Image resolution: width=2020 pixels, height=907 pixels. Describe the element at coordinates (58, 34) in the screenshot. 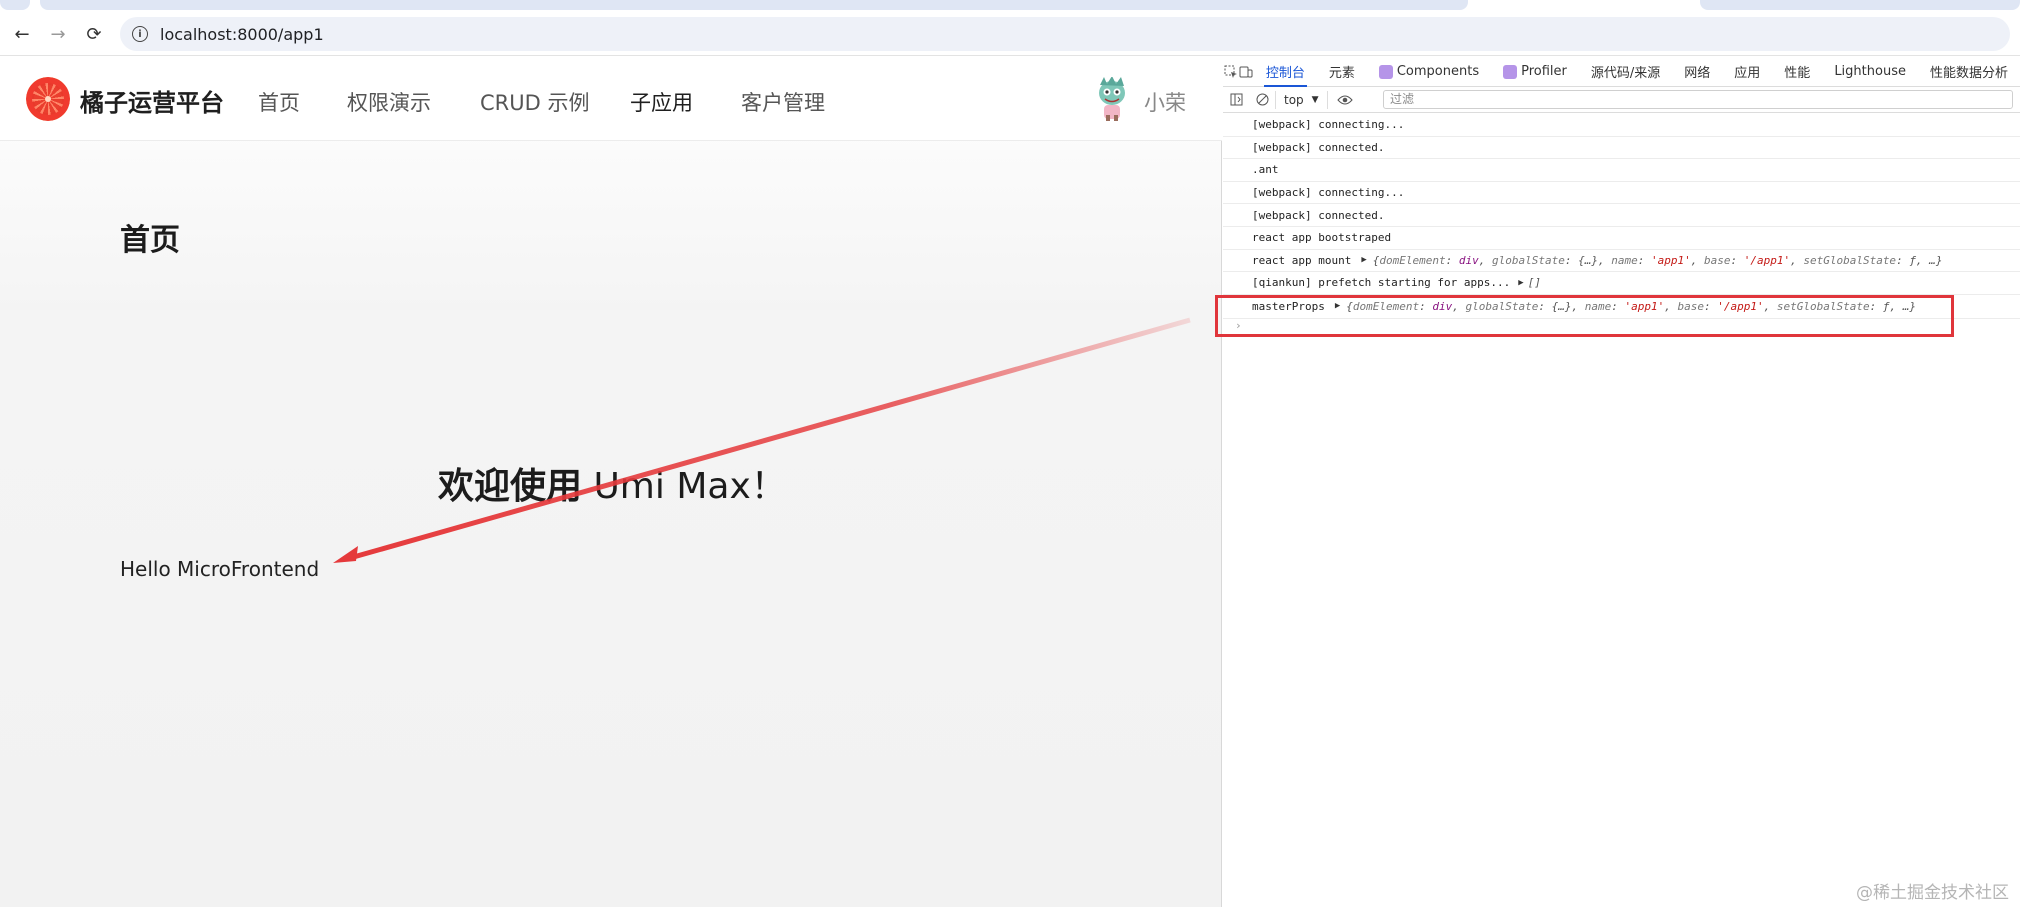

I see `forward-icon: →` at that location.